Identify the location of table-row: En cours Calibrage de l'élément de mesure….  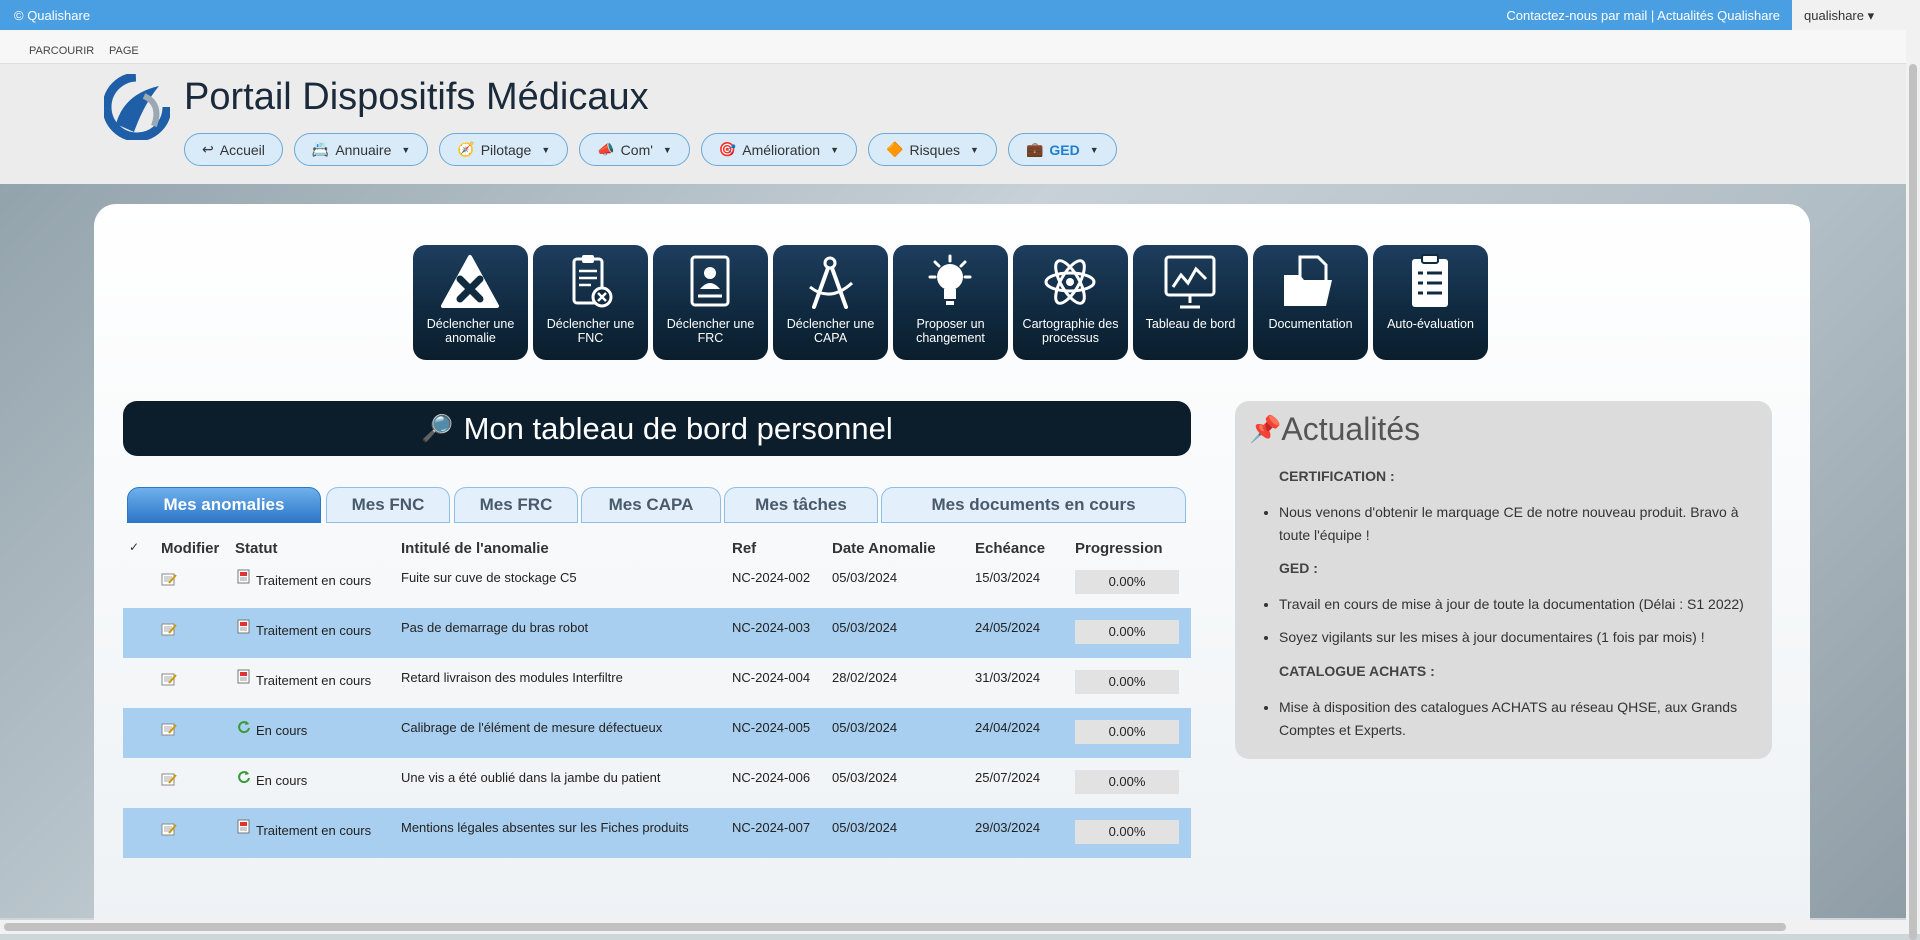
(657, 733).